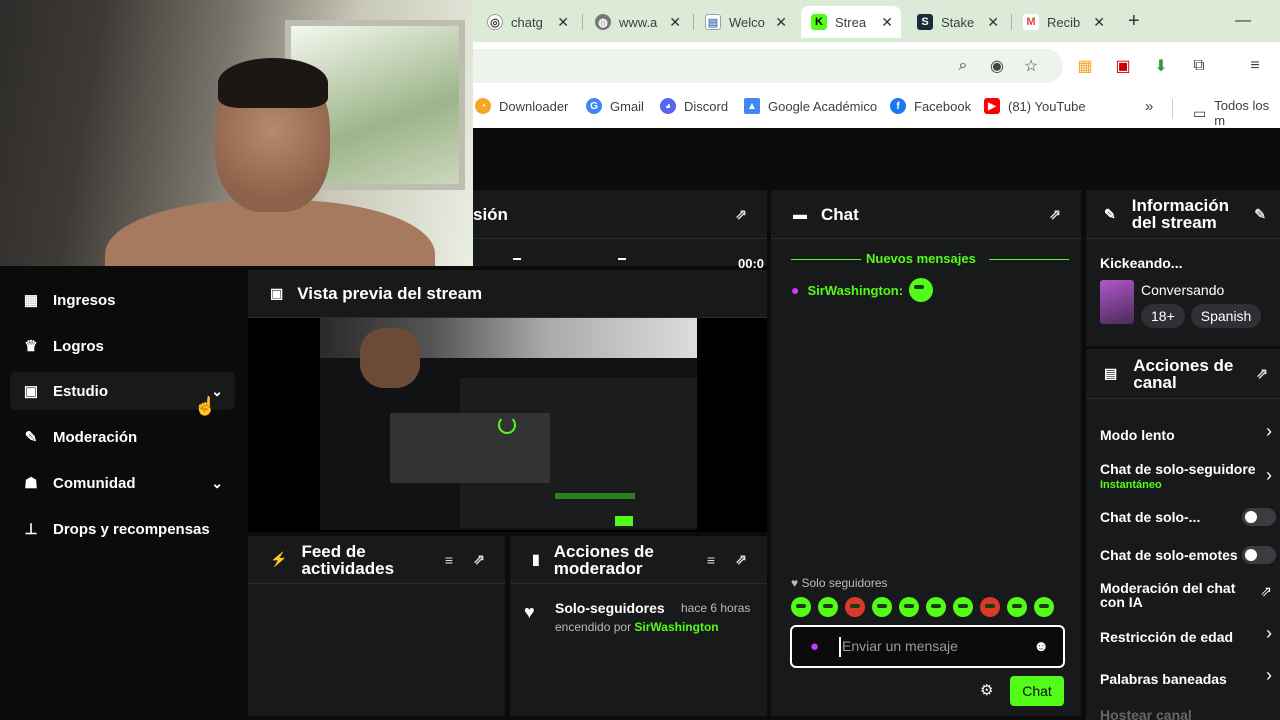 The image size is (1280, 720). What do you see at coordinates (1149, 106) in the screenshot?
I see `bookmarks-overflow-button: »` at bounding box center [1149, 106].